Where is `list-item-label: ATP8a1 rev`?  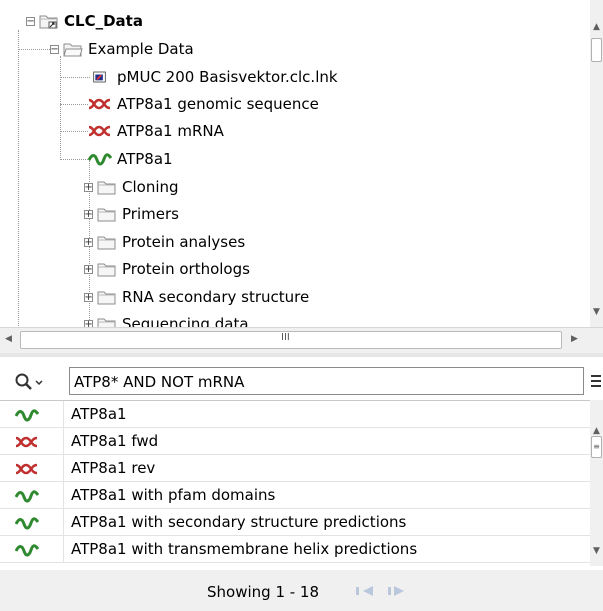 list-item-label: ATP8a1 rev is located at coordinates (113, 468).